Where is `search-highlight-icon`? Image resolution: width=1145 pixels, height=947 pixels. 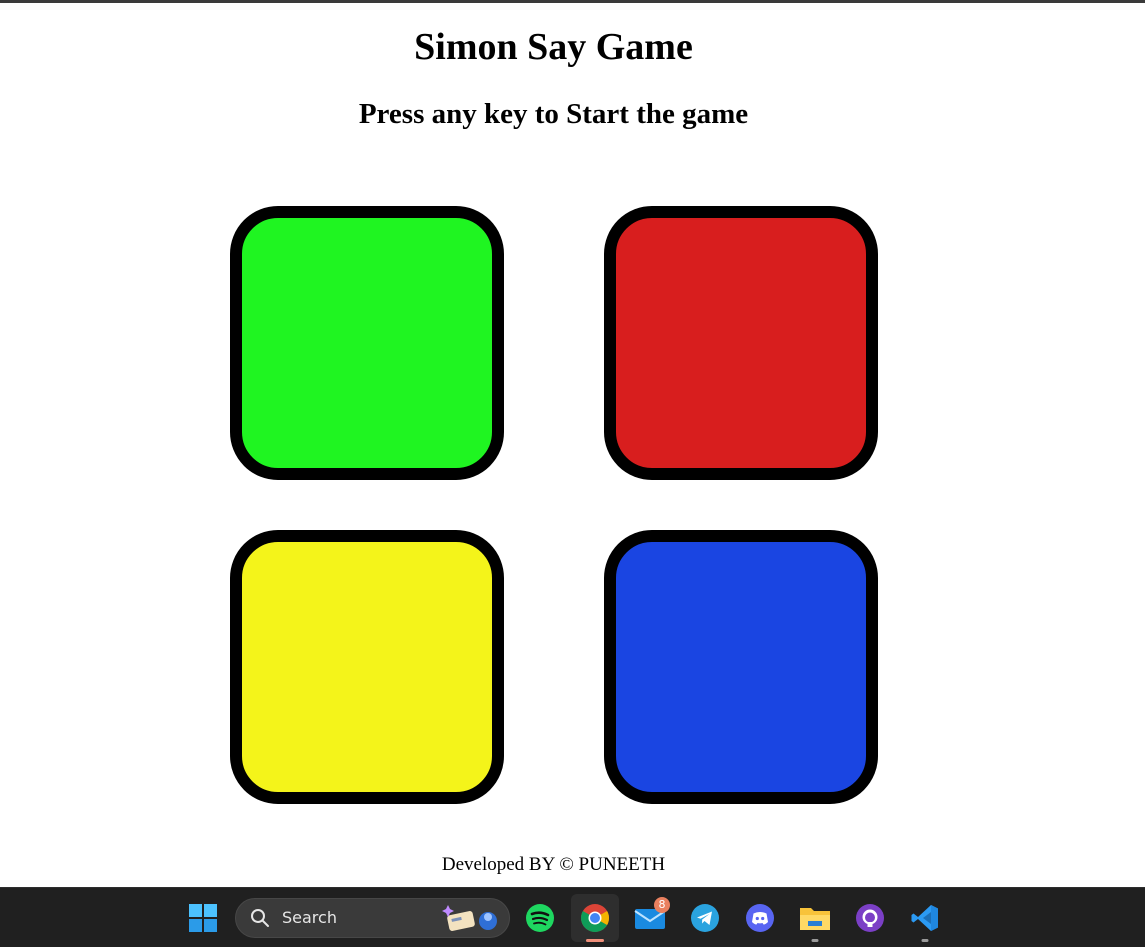 search-highlight-icon is located at coordinates (469, 918).